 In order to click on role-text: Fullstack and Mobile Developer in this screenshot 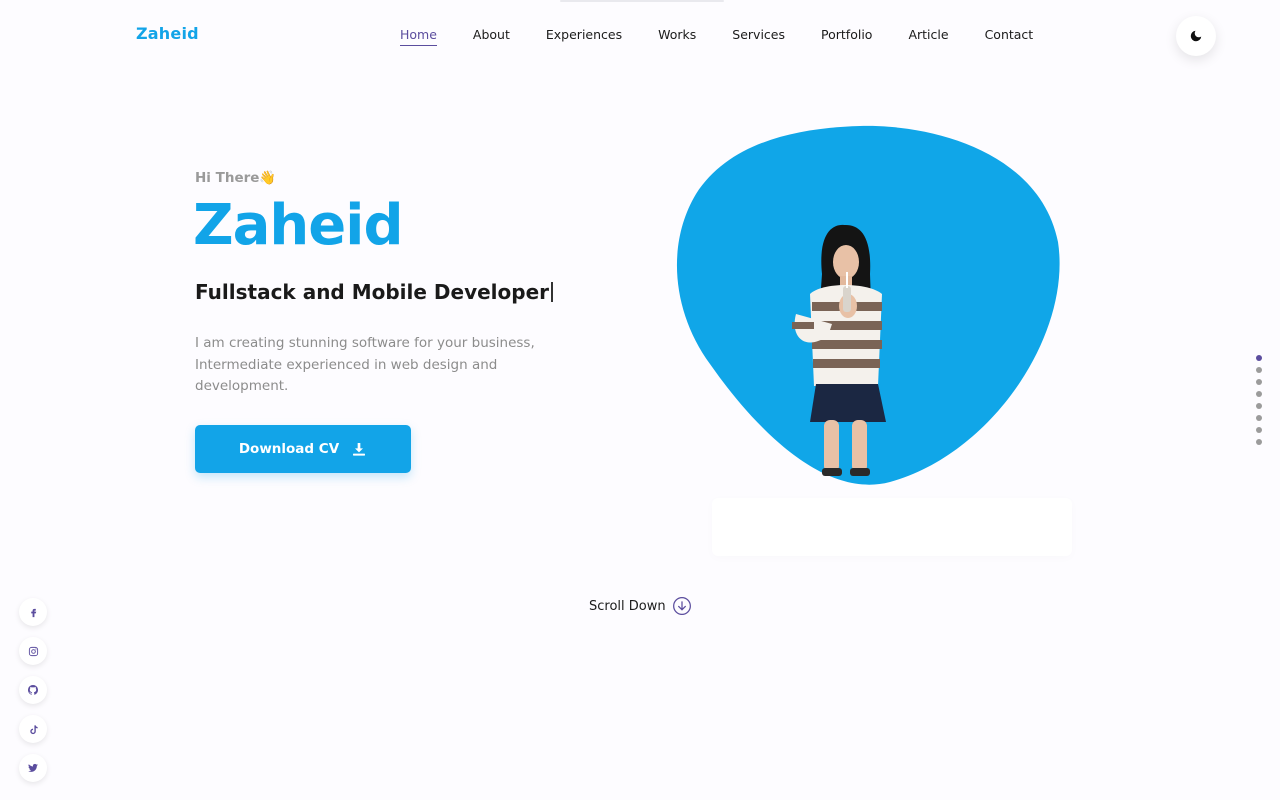, I will do `click(372, 292)`.